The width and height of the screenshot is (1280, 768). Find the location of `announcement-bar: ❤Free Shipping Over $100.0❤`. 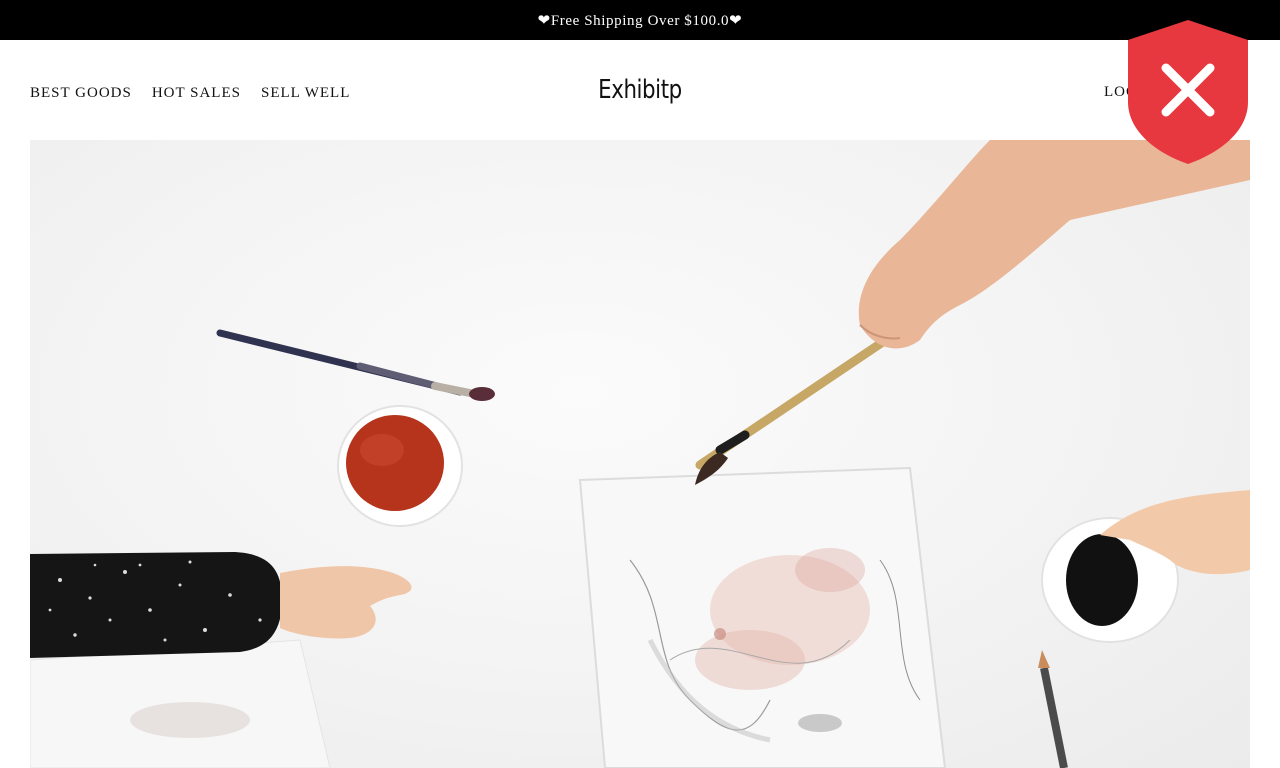

announcement-bar: ❤Free Shipping Over $100.0❤ is located at coordinates (640, 20).